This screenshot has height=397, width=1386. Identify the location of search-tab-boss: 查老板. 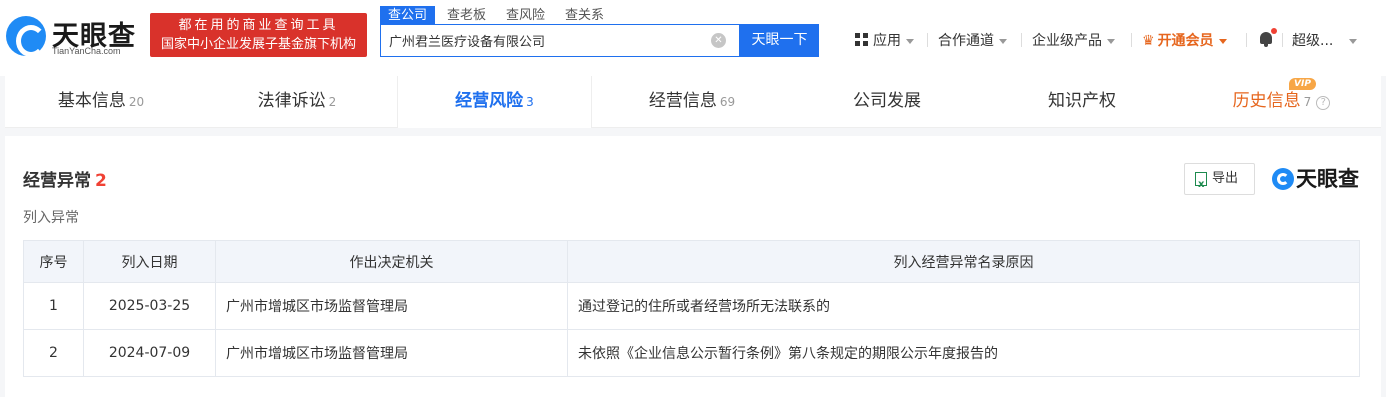
(466, 15).